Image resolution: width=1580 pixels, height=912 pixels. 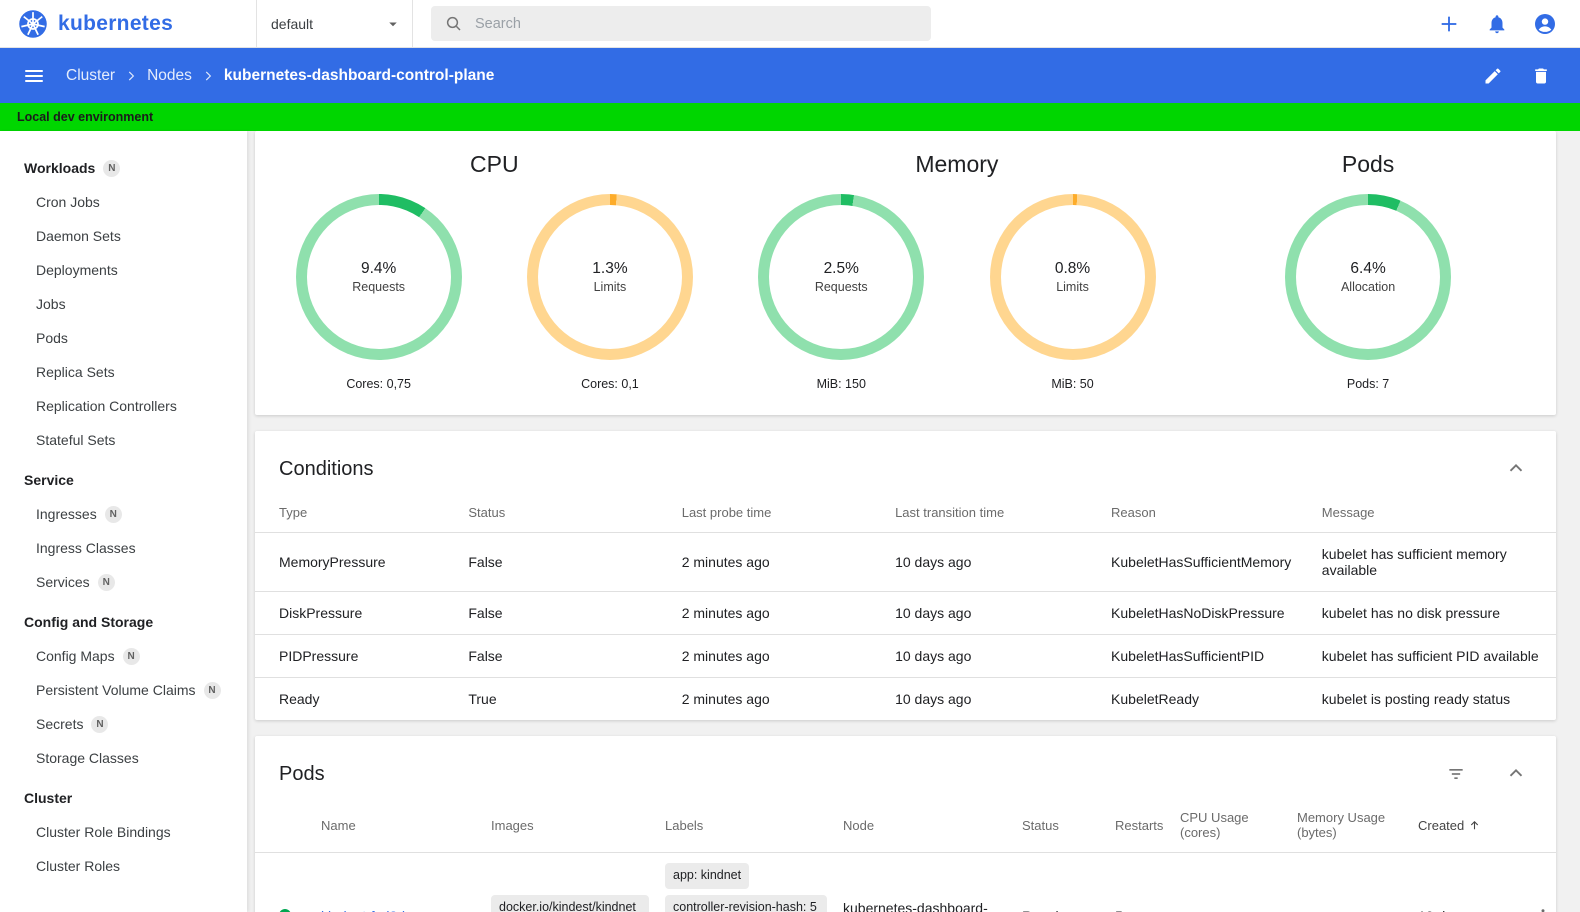 What do you see at coordinates (123, 338) in the screenshot?
I see `sidebar-item-pods: Pods` at bounding box center [123, 338].